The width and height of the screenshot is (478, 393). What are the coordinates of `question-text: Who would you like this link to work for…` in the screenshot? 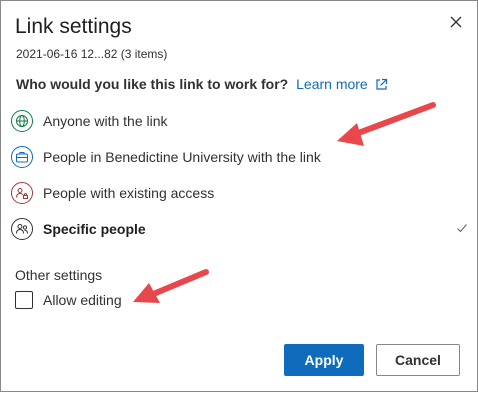 It's located at (152, 84).